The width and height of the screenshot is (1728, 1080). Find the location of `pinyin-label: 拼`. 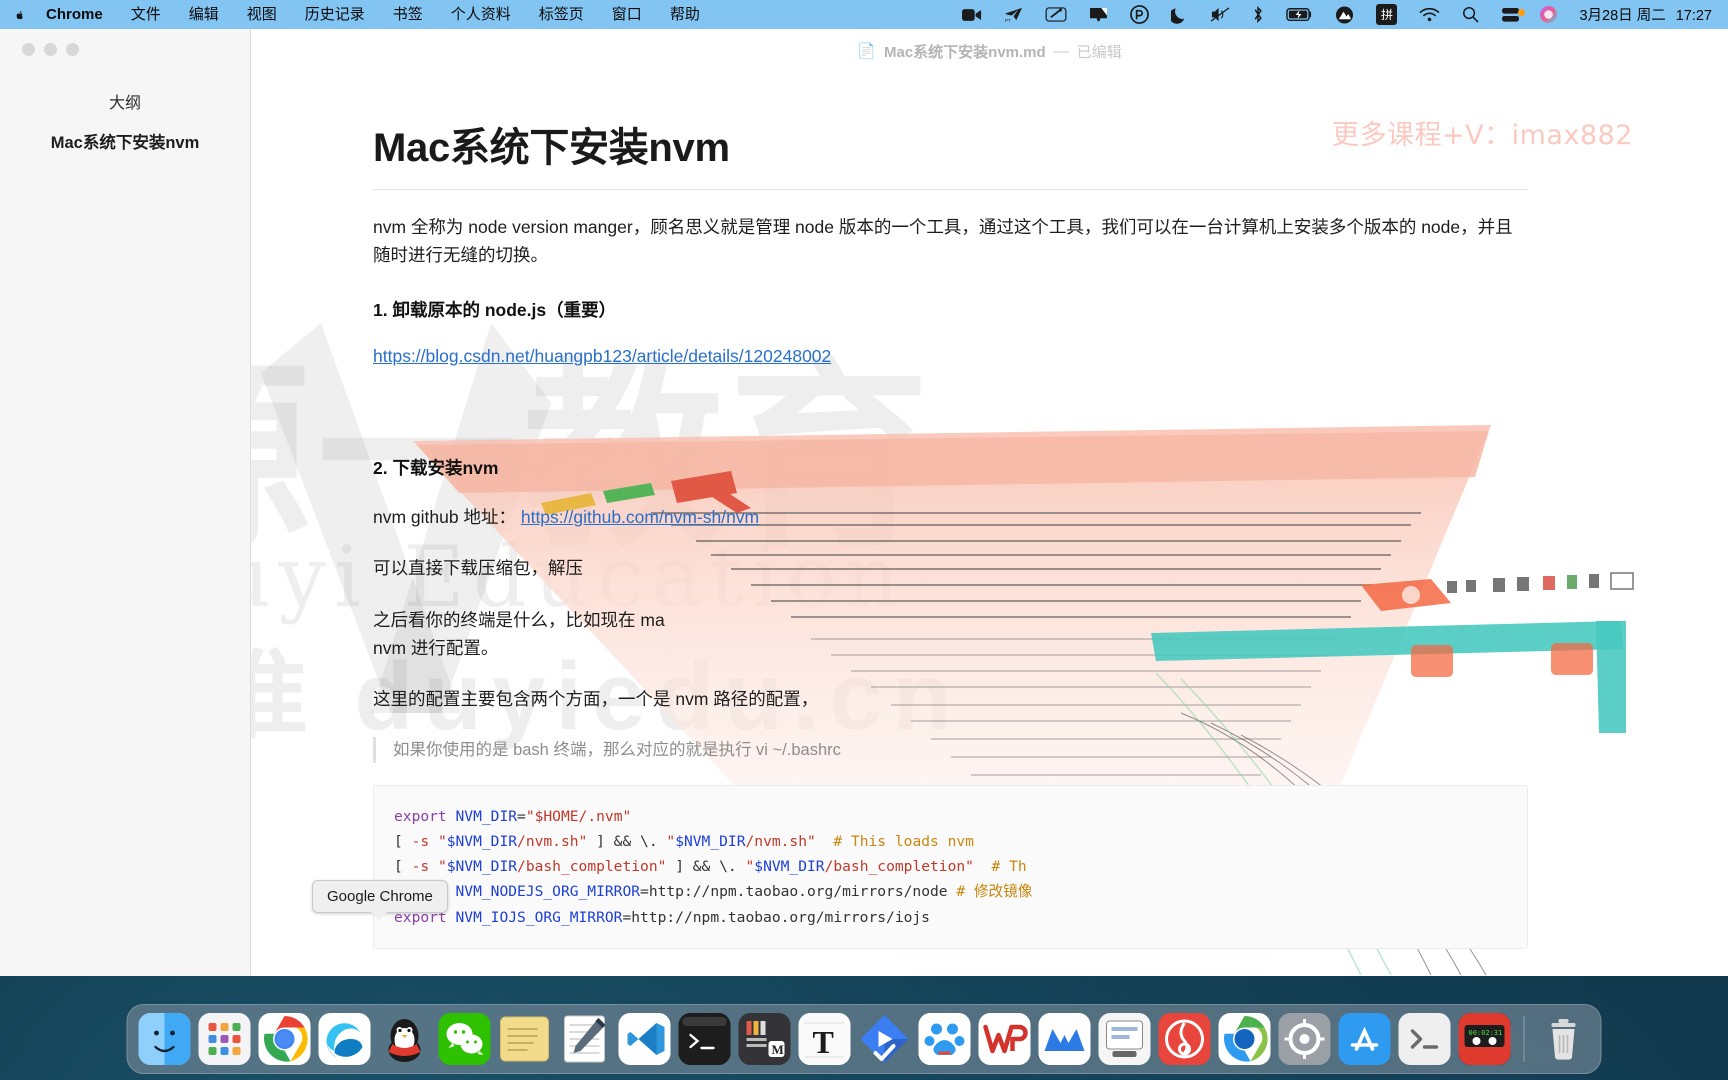

pinyin-label: 拼 is located at coordinates (1387, 14).